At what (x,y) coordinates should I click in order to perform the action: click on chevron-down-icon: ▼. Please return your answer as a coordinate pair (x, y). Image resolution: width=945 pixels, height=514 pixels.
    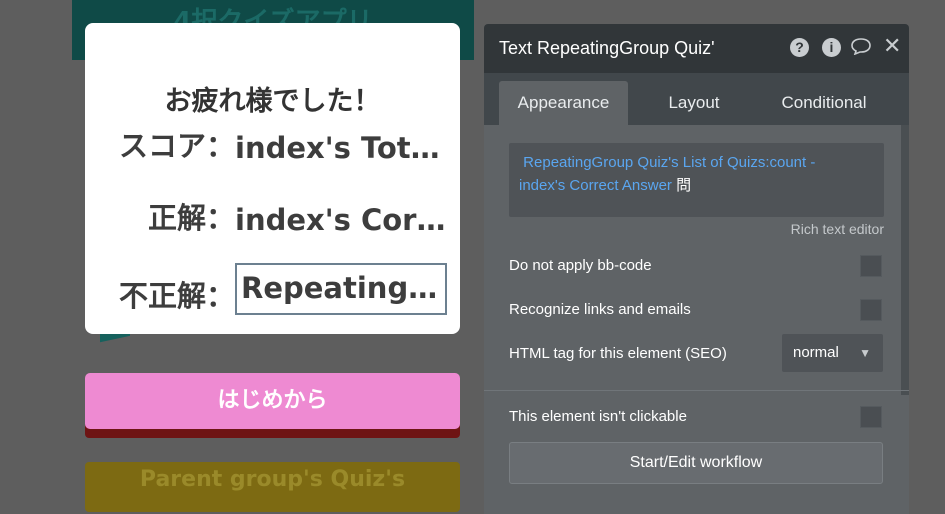
    Looking at the image, I should click on (865, 353).